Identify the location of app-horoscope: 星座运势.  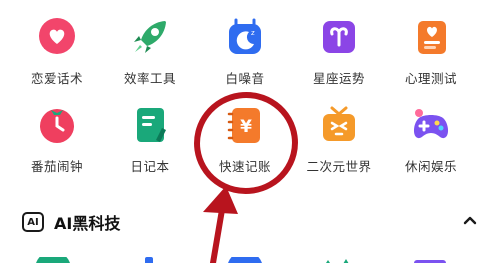
(339, 51).